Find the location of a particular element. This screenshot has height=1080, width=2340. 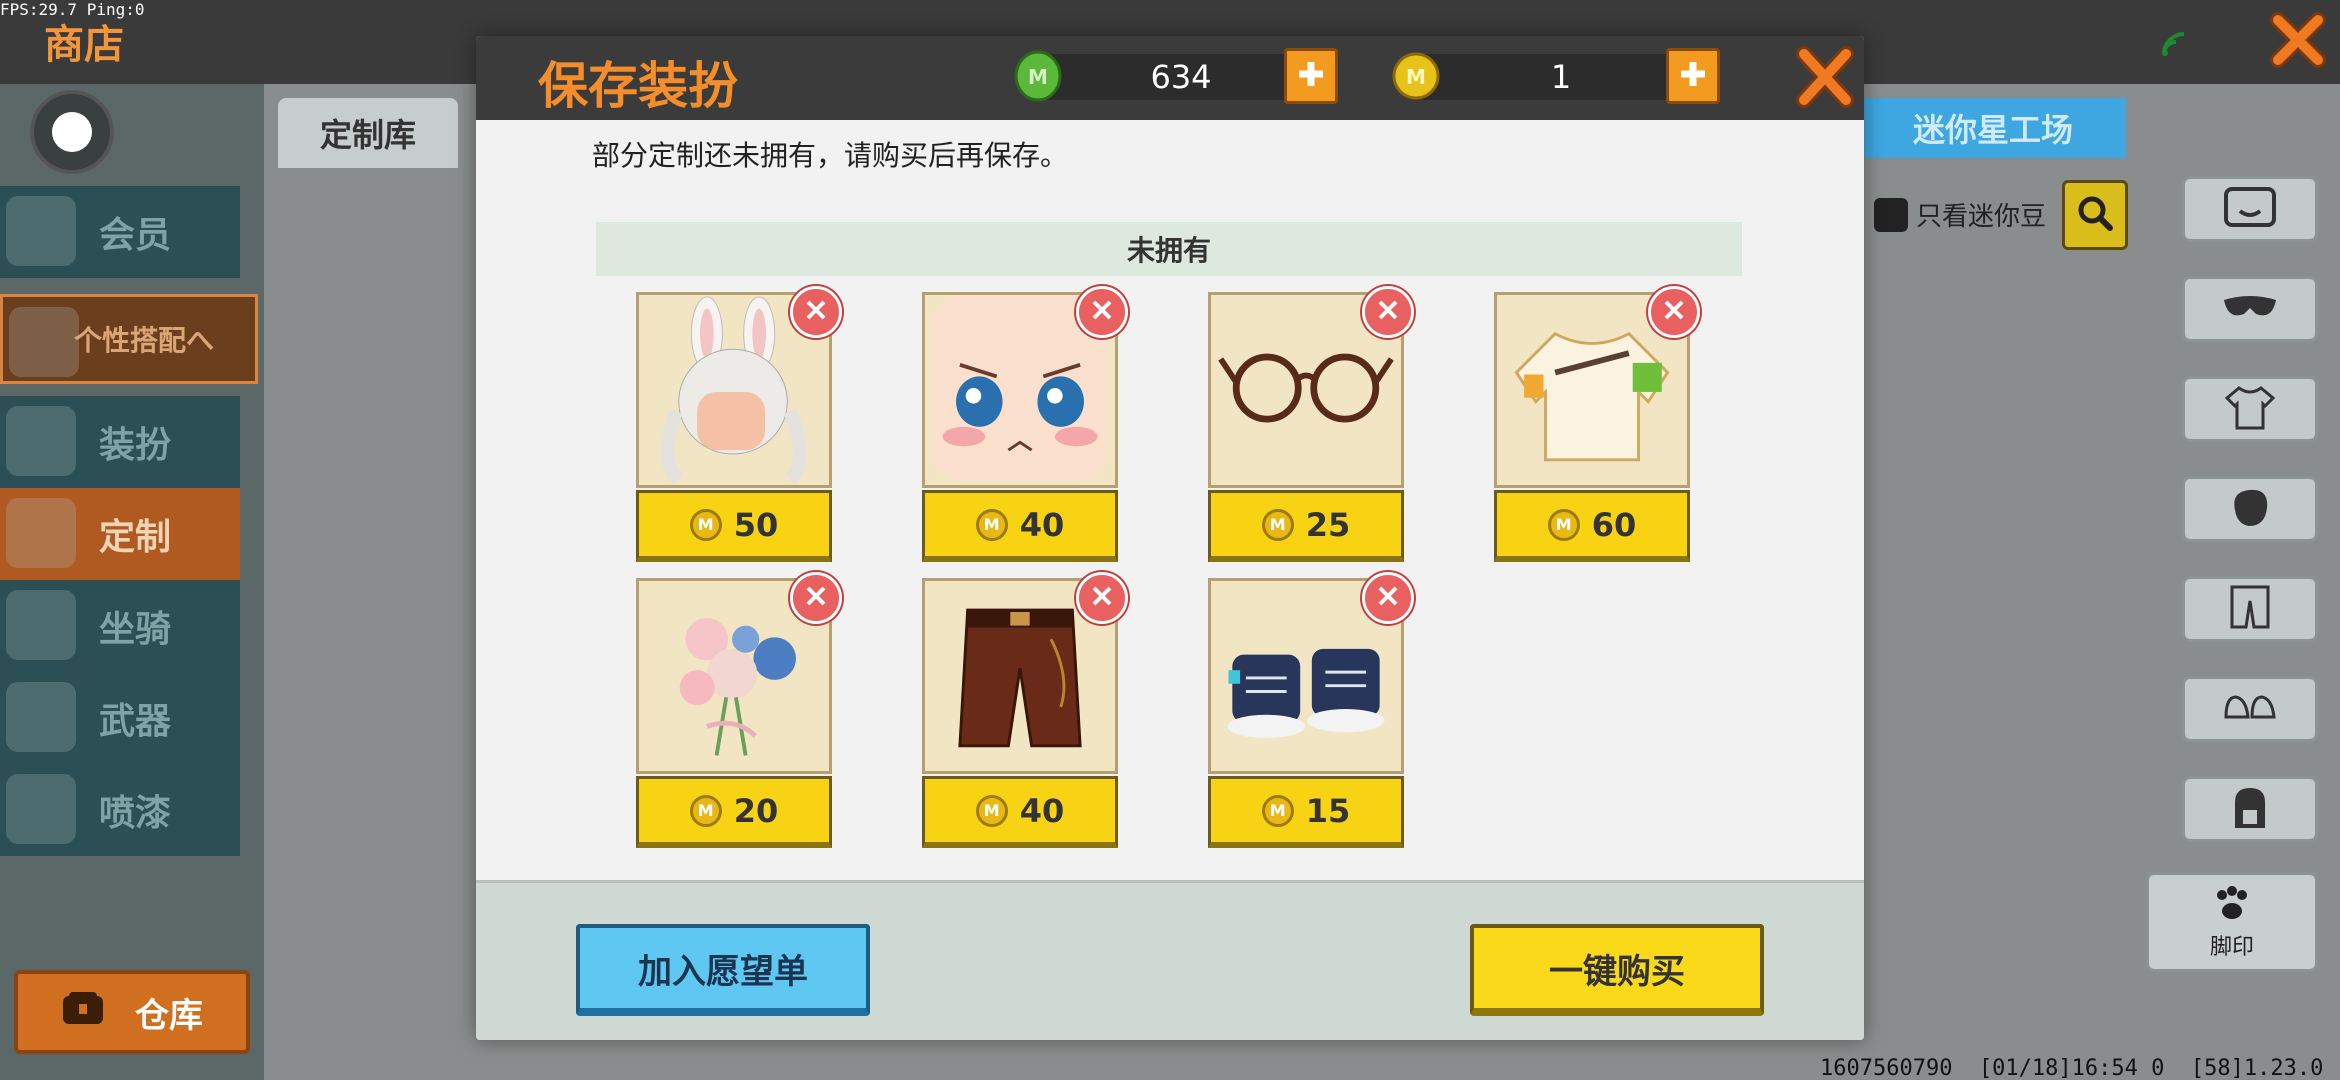

item-card: M 15 is located at coordinates (1311, 713).